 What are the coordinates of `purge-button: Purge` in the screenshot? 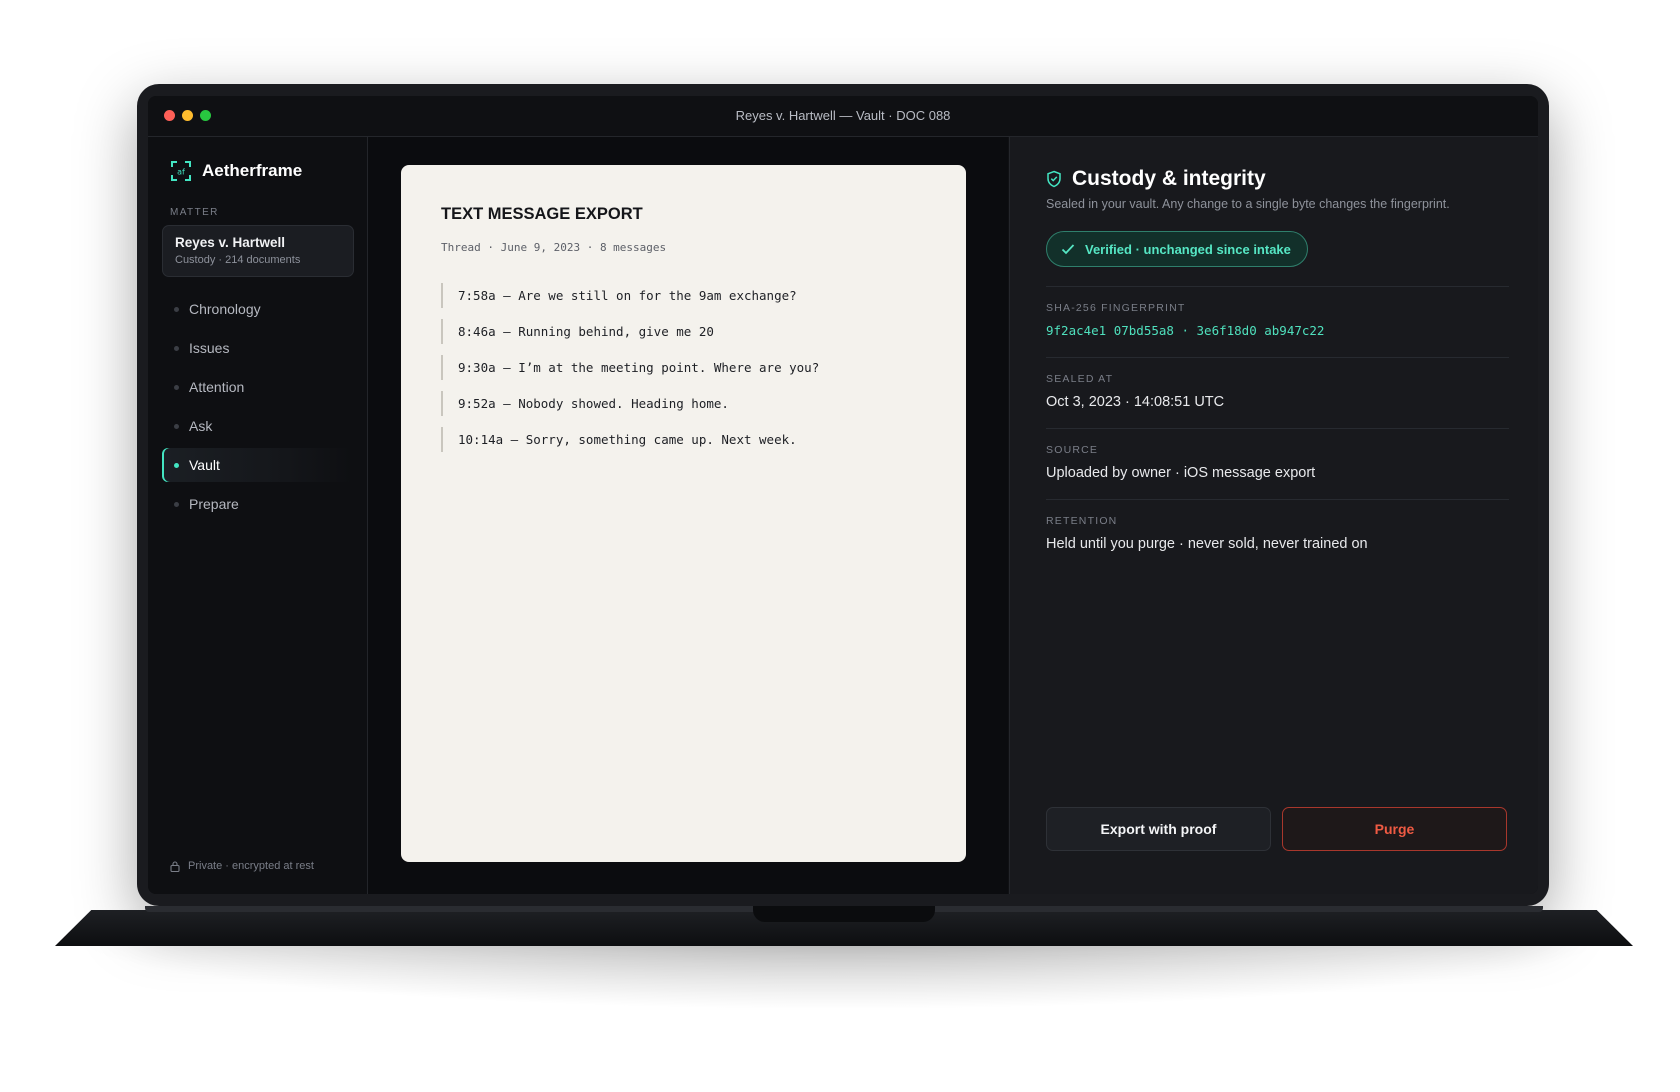 It's located at (1394, 829).